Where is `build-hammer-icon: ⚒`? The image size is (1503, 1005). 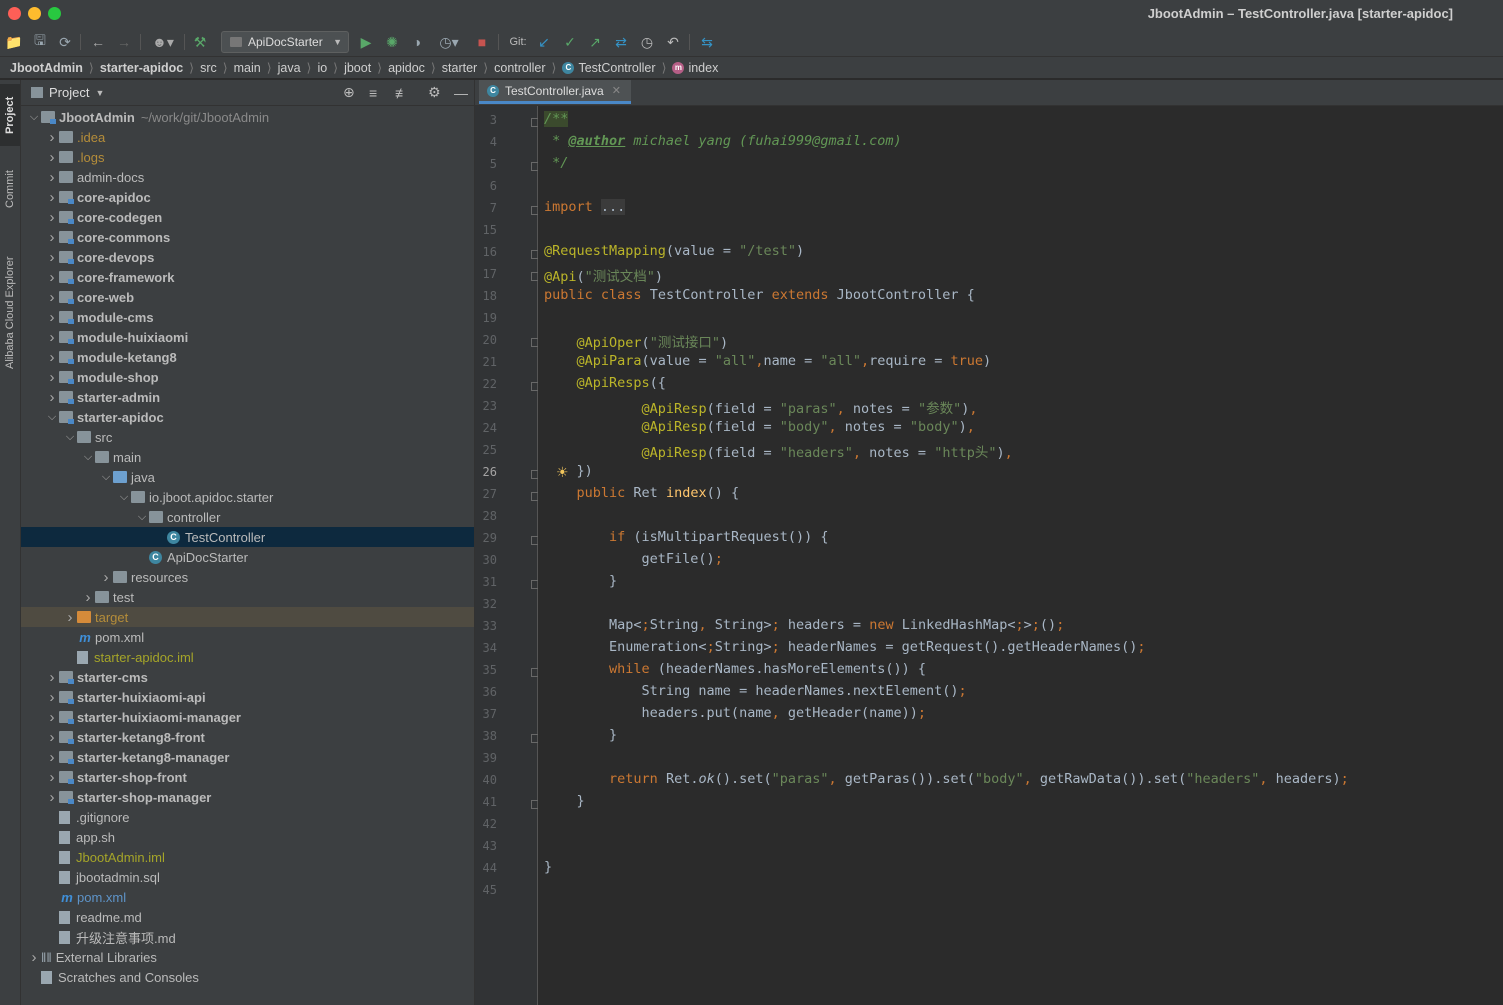
build-hammer-icon: ⚒ is located at coordinates (200, 42).